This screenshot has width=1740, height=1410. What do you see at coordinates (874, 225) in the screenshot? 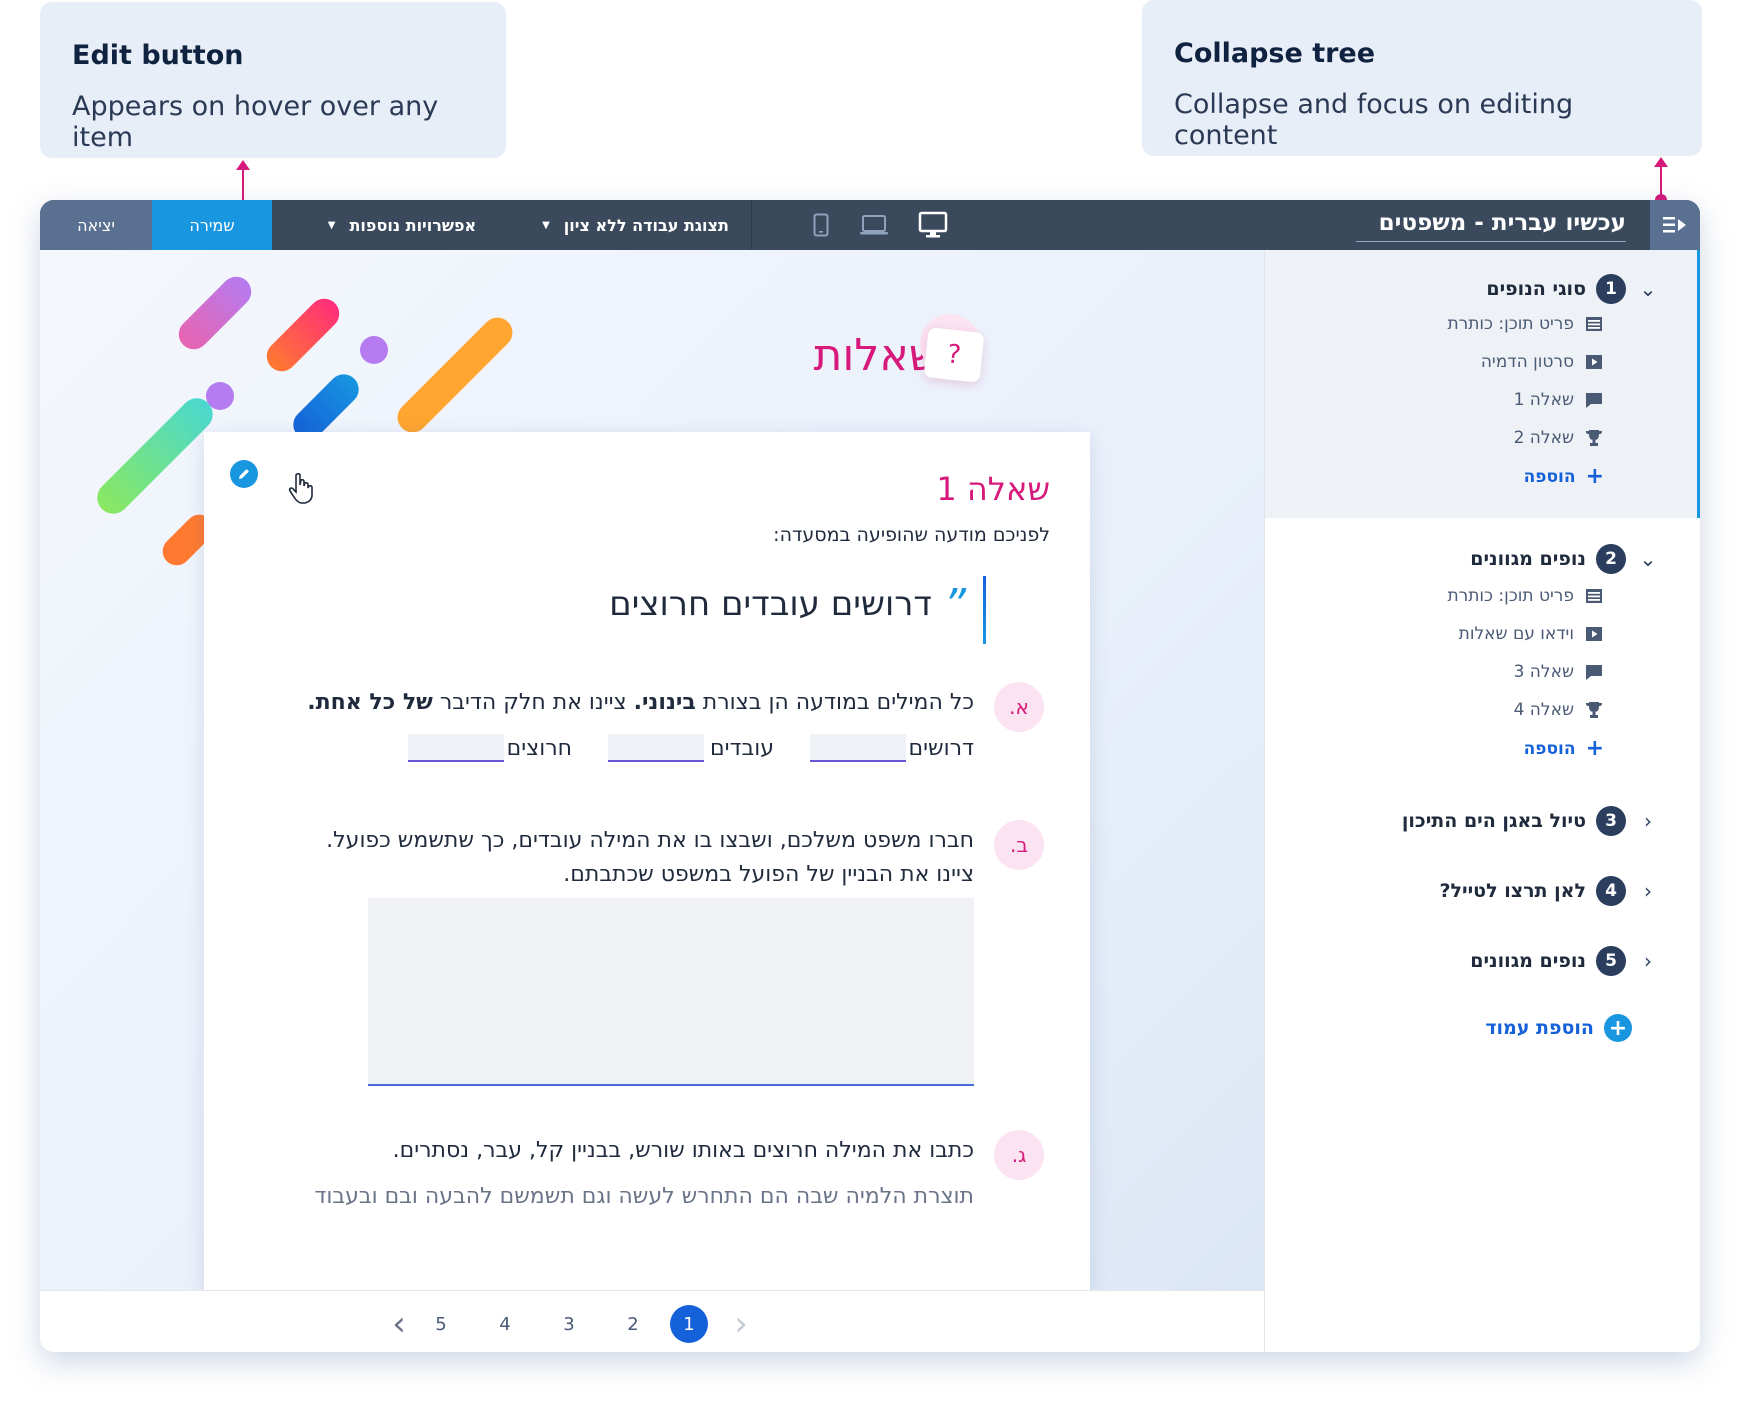
I see `laptop-icon` at bounding box center [874, 225].